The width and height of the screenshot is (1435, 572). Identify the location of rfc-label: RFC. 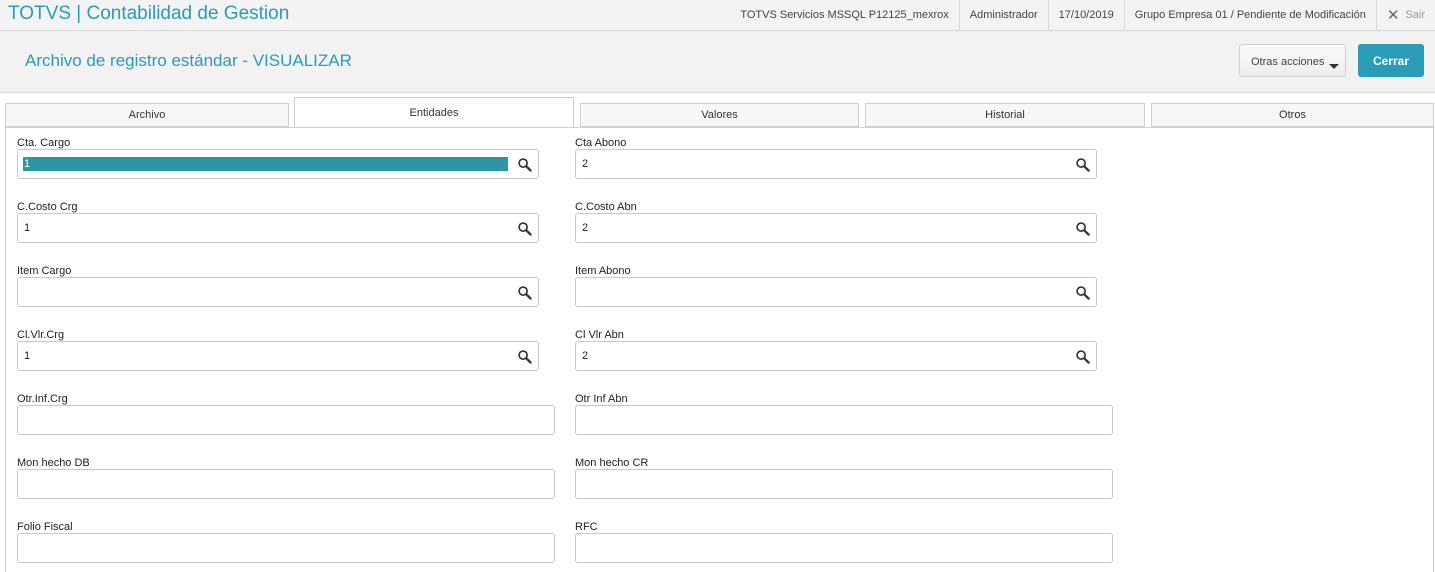
(586, 527).